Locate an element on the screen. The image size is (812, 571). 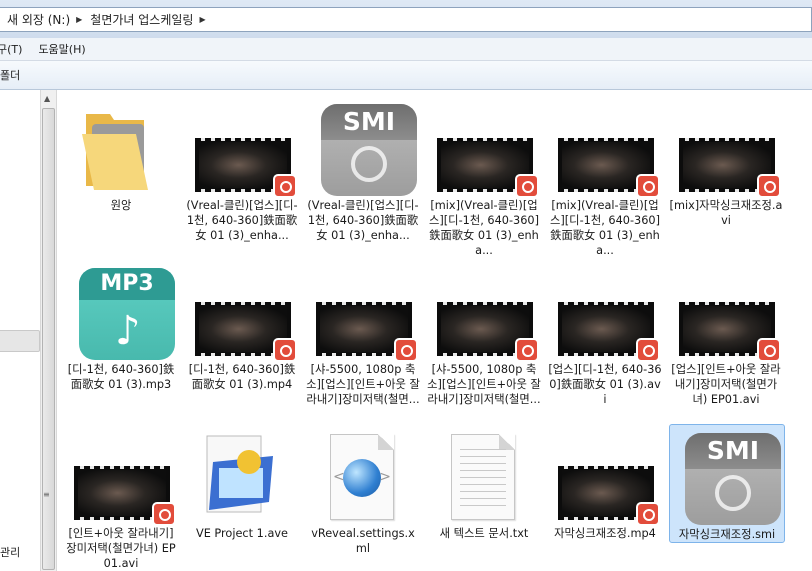
file-item: VE Project 1.ave is located at coordinates (242, 482).